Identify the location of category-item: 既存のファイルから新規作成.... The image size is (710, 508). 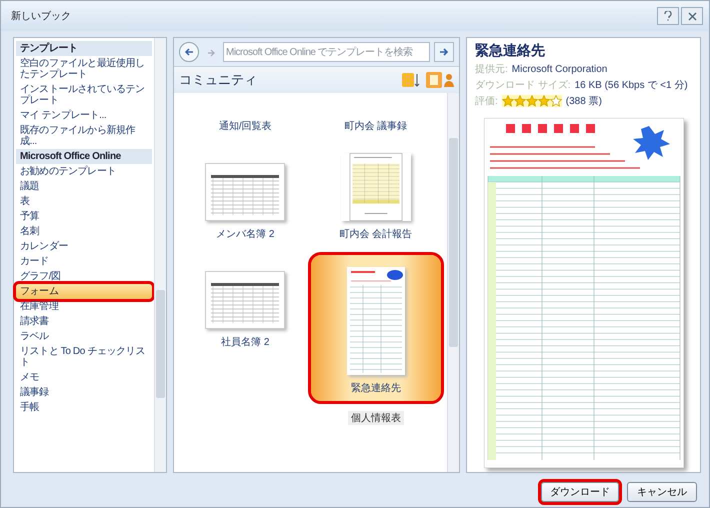
(84, 136).